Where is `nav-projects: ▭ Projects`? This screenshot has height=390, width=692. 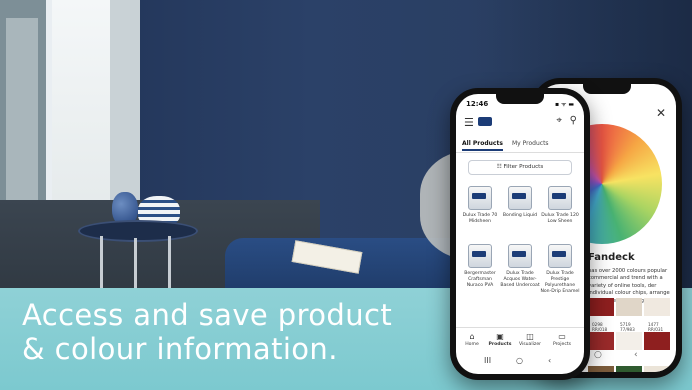 nav-projects: ▭ Projects is located at coordinates (562, 339).